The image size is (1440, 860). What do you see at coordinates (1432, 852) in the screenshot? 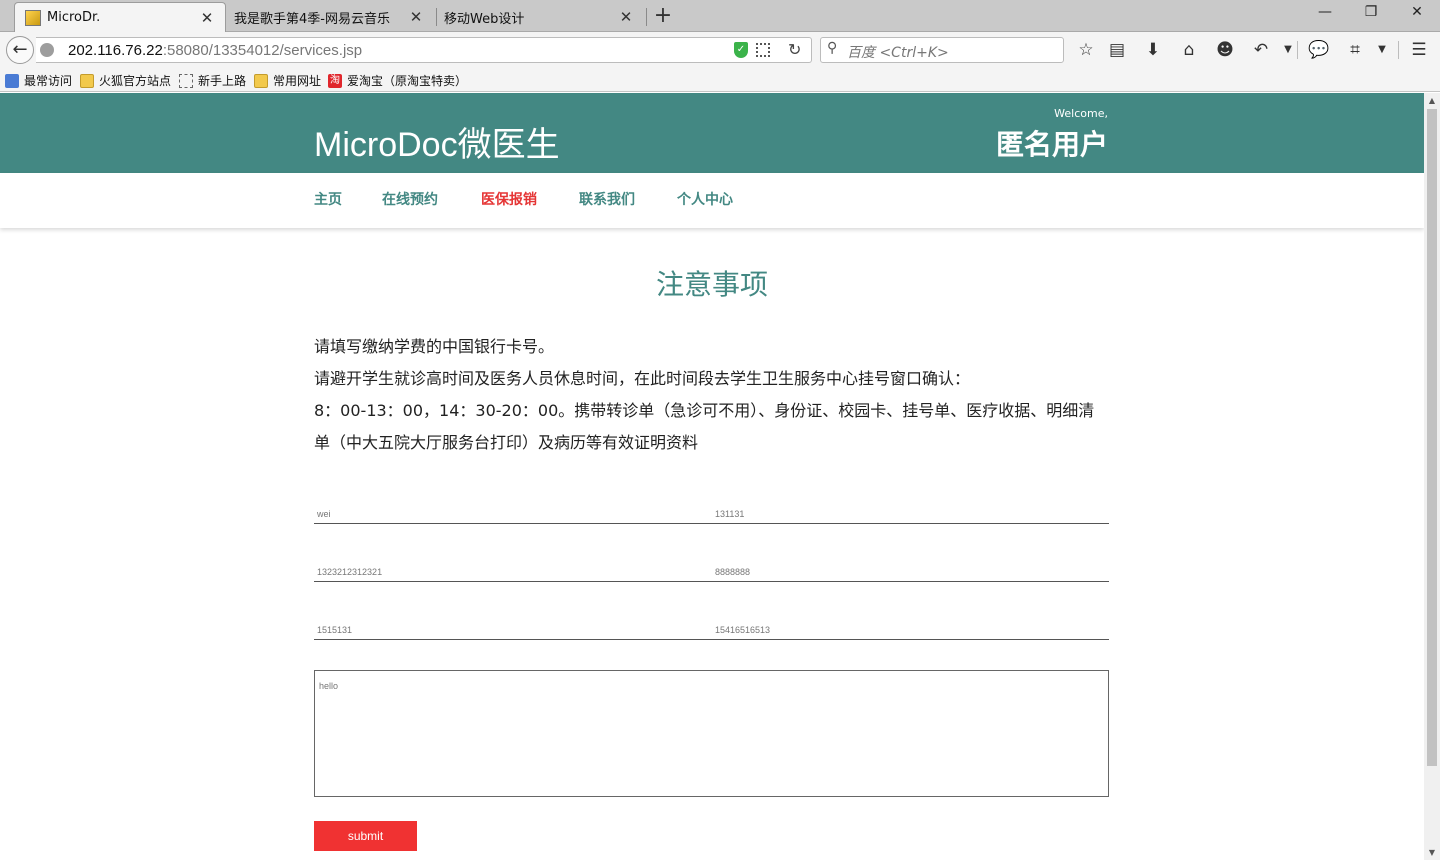
I see `scroll-down-icon: ▼` at bounding box center [1432, 852].